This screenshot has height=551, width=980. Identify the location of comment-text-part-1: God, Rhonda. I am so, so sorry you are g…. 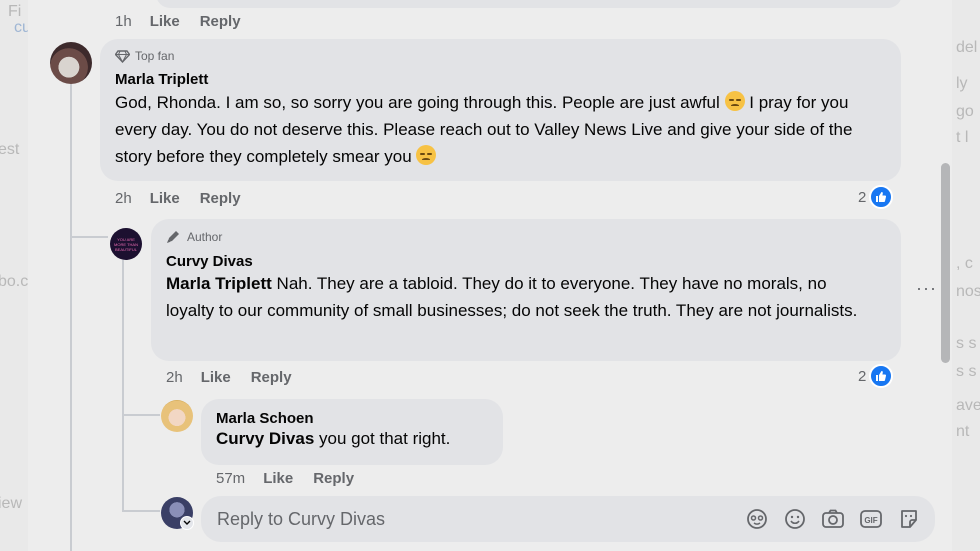
(417, 102).